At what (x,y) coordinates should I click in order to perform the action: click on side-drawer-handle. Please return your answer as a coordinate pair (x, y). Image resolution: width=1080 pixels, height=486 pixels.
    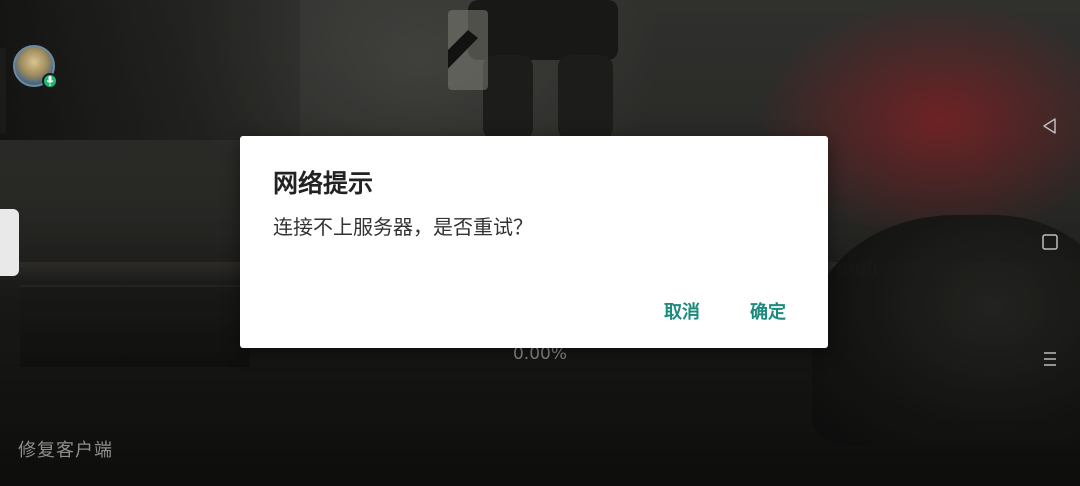
    Looking at the image, I should click on (9, 242).